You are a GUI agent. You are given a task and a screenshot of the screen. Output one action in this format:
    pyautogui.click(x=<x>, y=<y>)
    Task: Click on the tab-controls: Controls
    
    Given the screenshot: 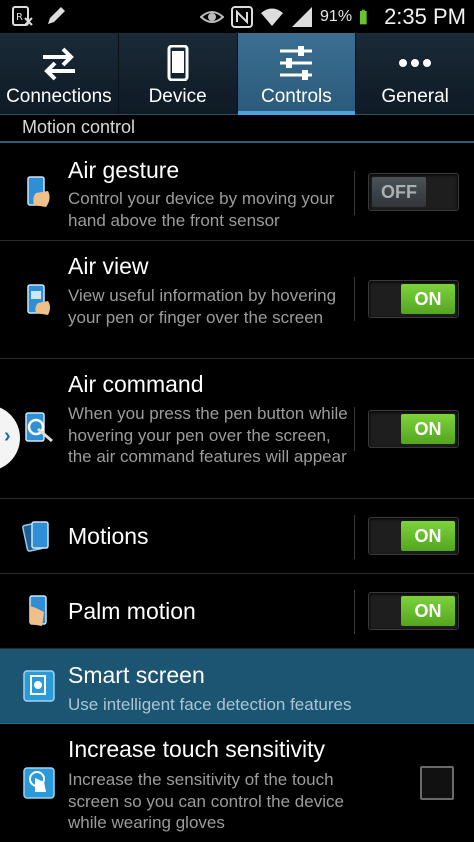 What is the action you would take?
    pyautogui.click(x=297, y=74)
    